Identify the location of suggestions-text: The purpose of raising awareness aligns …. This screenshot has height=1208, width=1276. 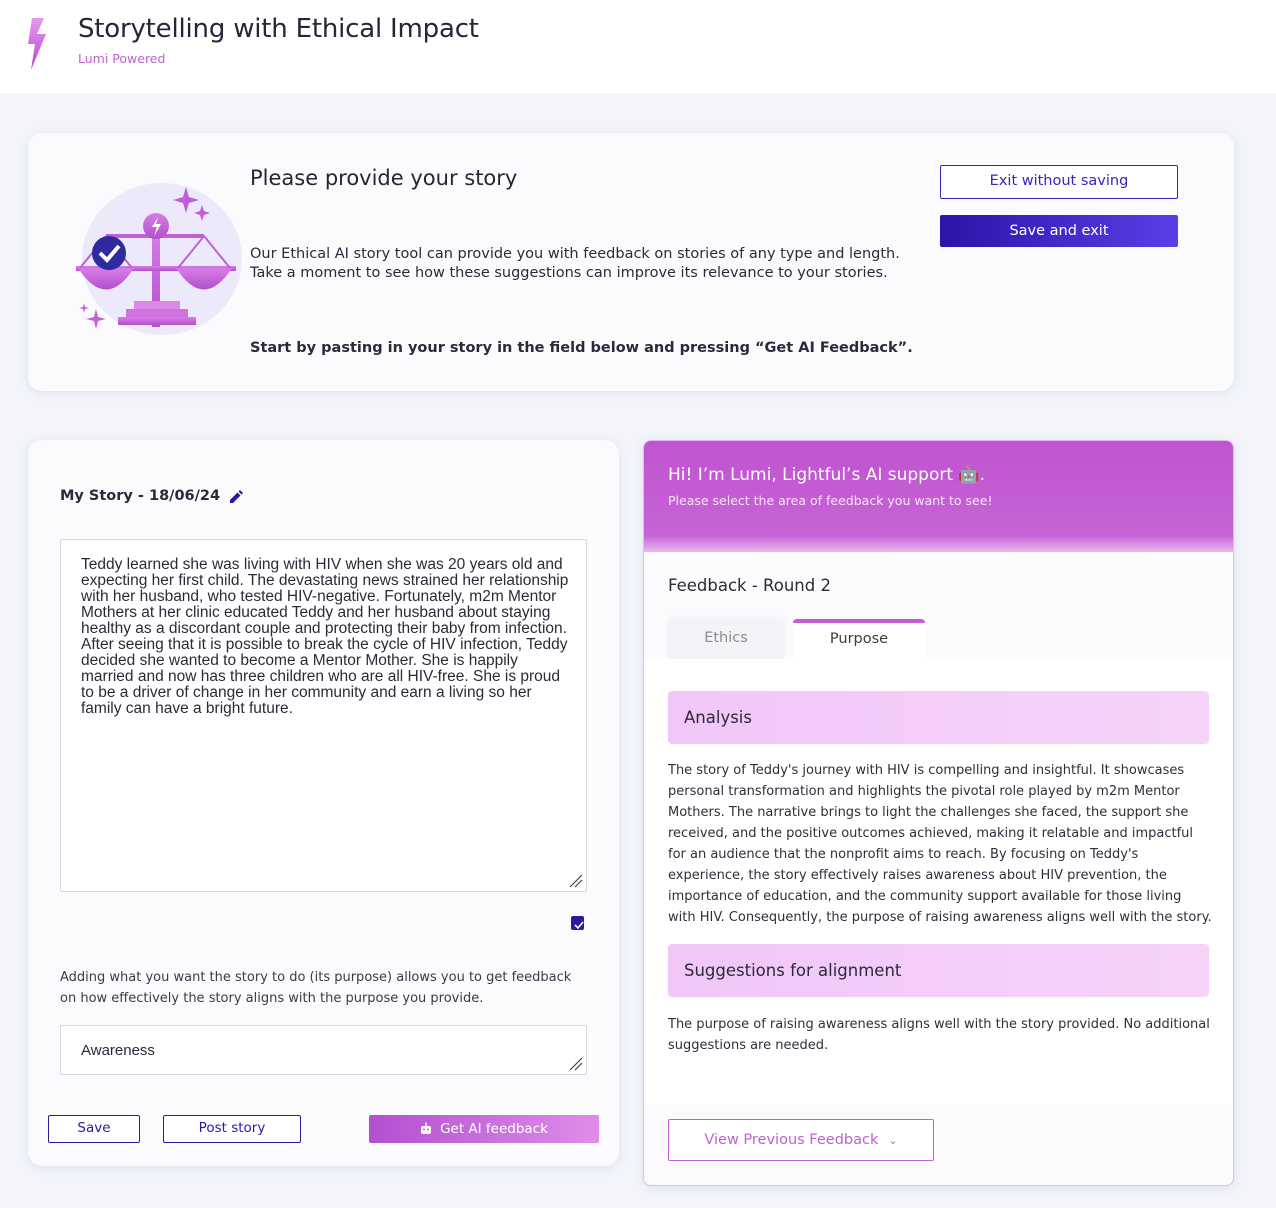
(939, 1035).